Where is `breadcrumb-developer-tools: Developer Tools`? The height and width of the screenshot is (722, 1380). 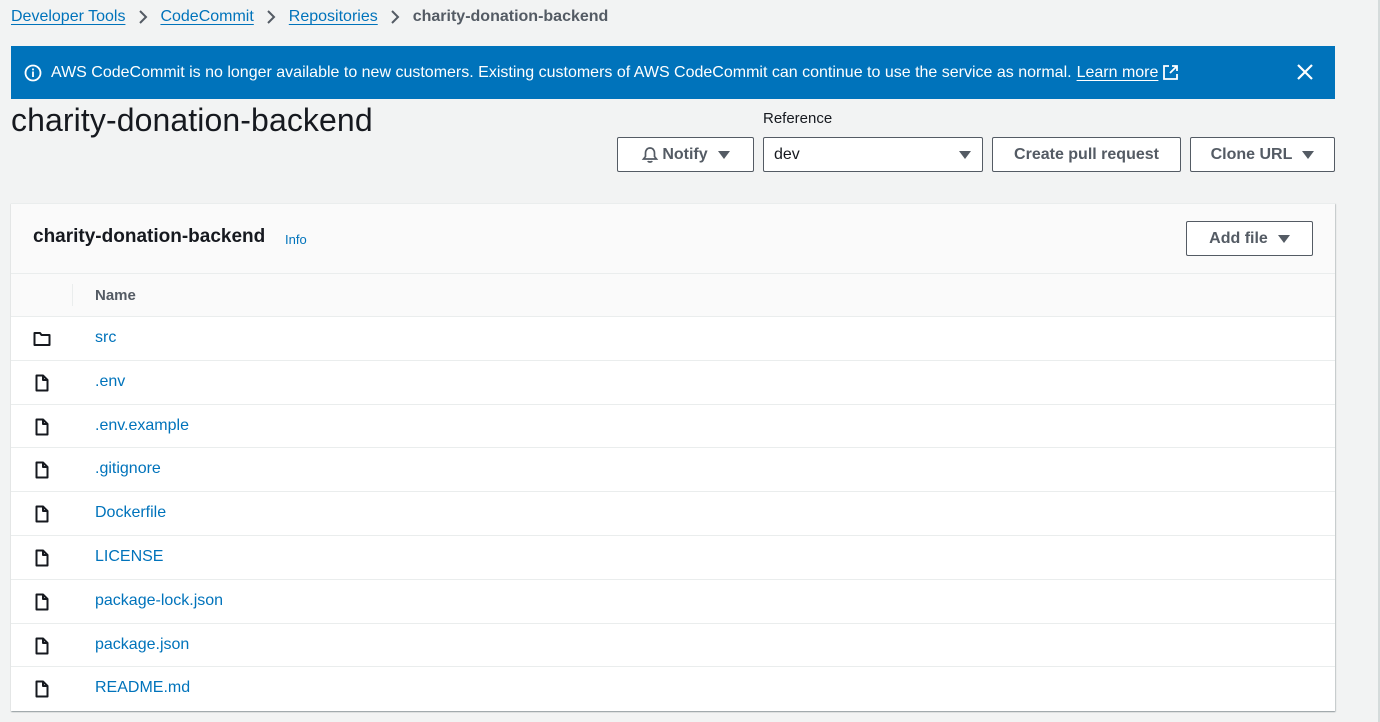
breadcrumb-developer-tools: Developer Tools is located at coordinates (68, 17).